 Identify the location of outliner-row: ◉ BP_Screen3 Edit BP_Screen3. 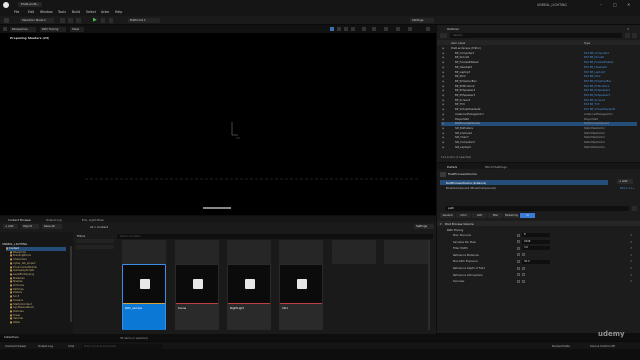
(539, 101).